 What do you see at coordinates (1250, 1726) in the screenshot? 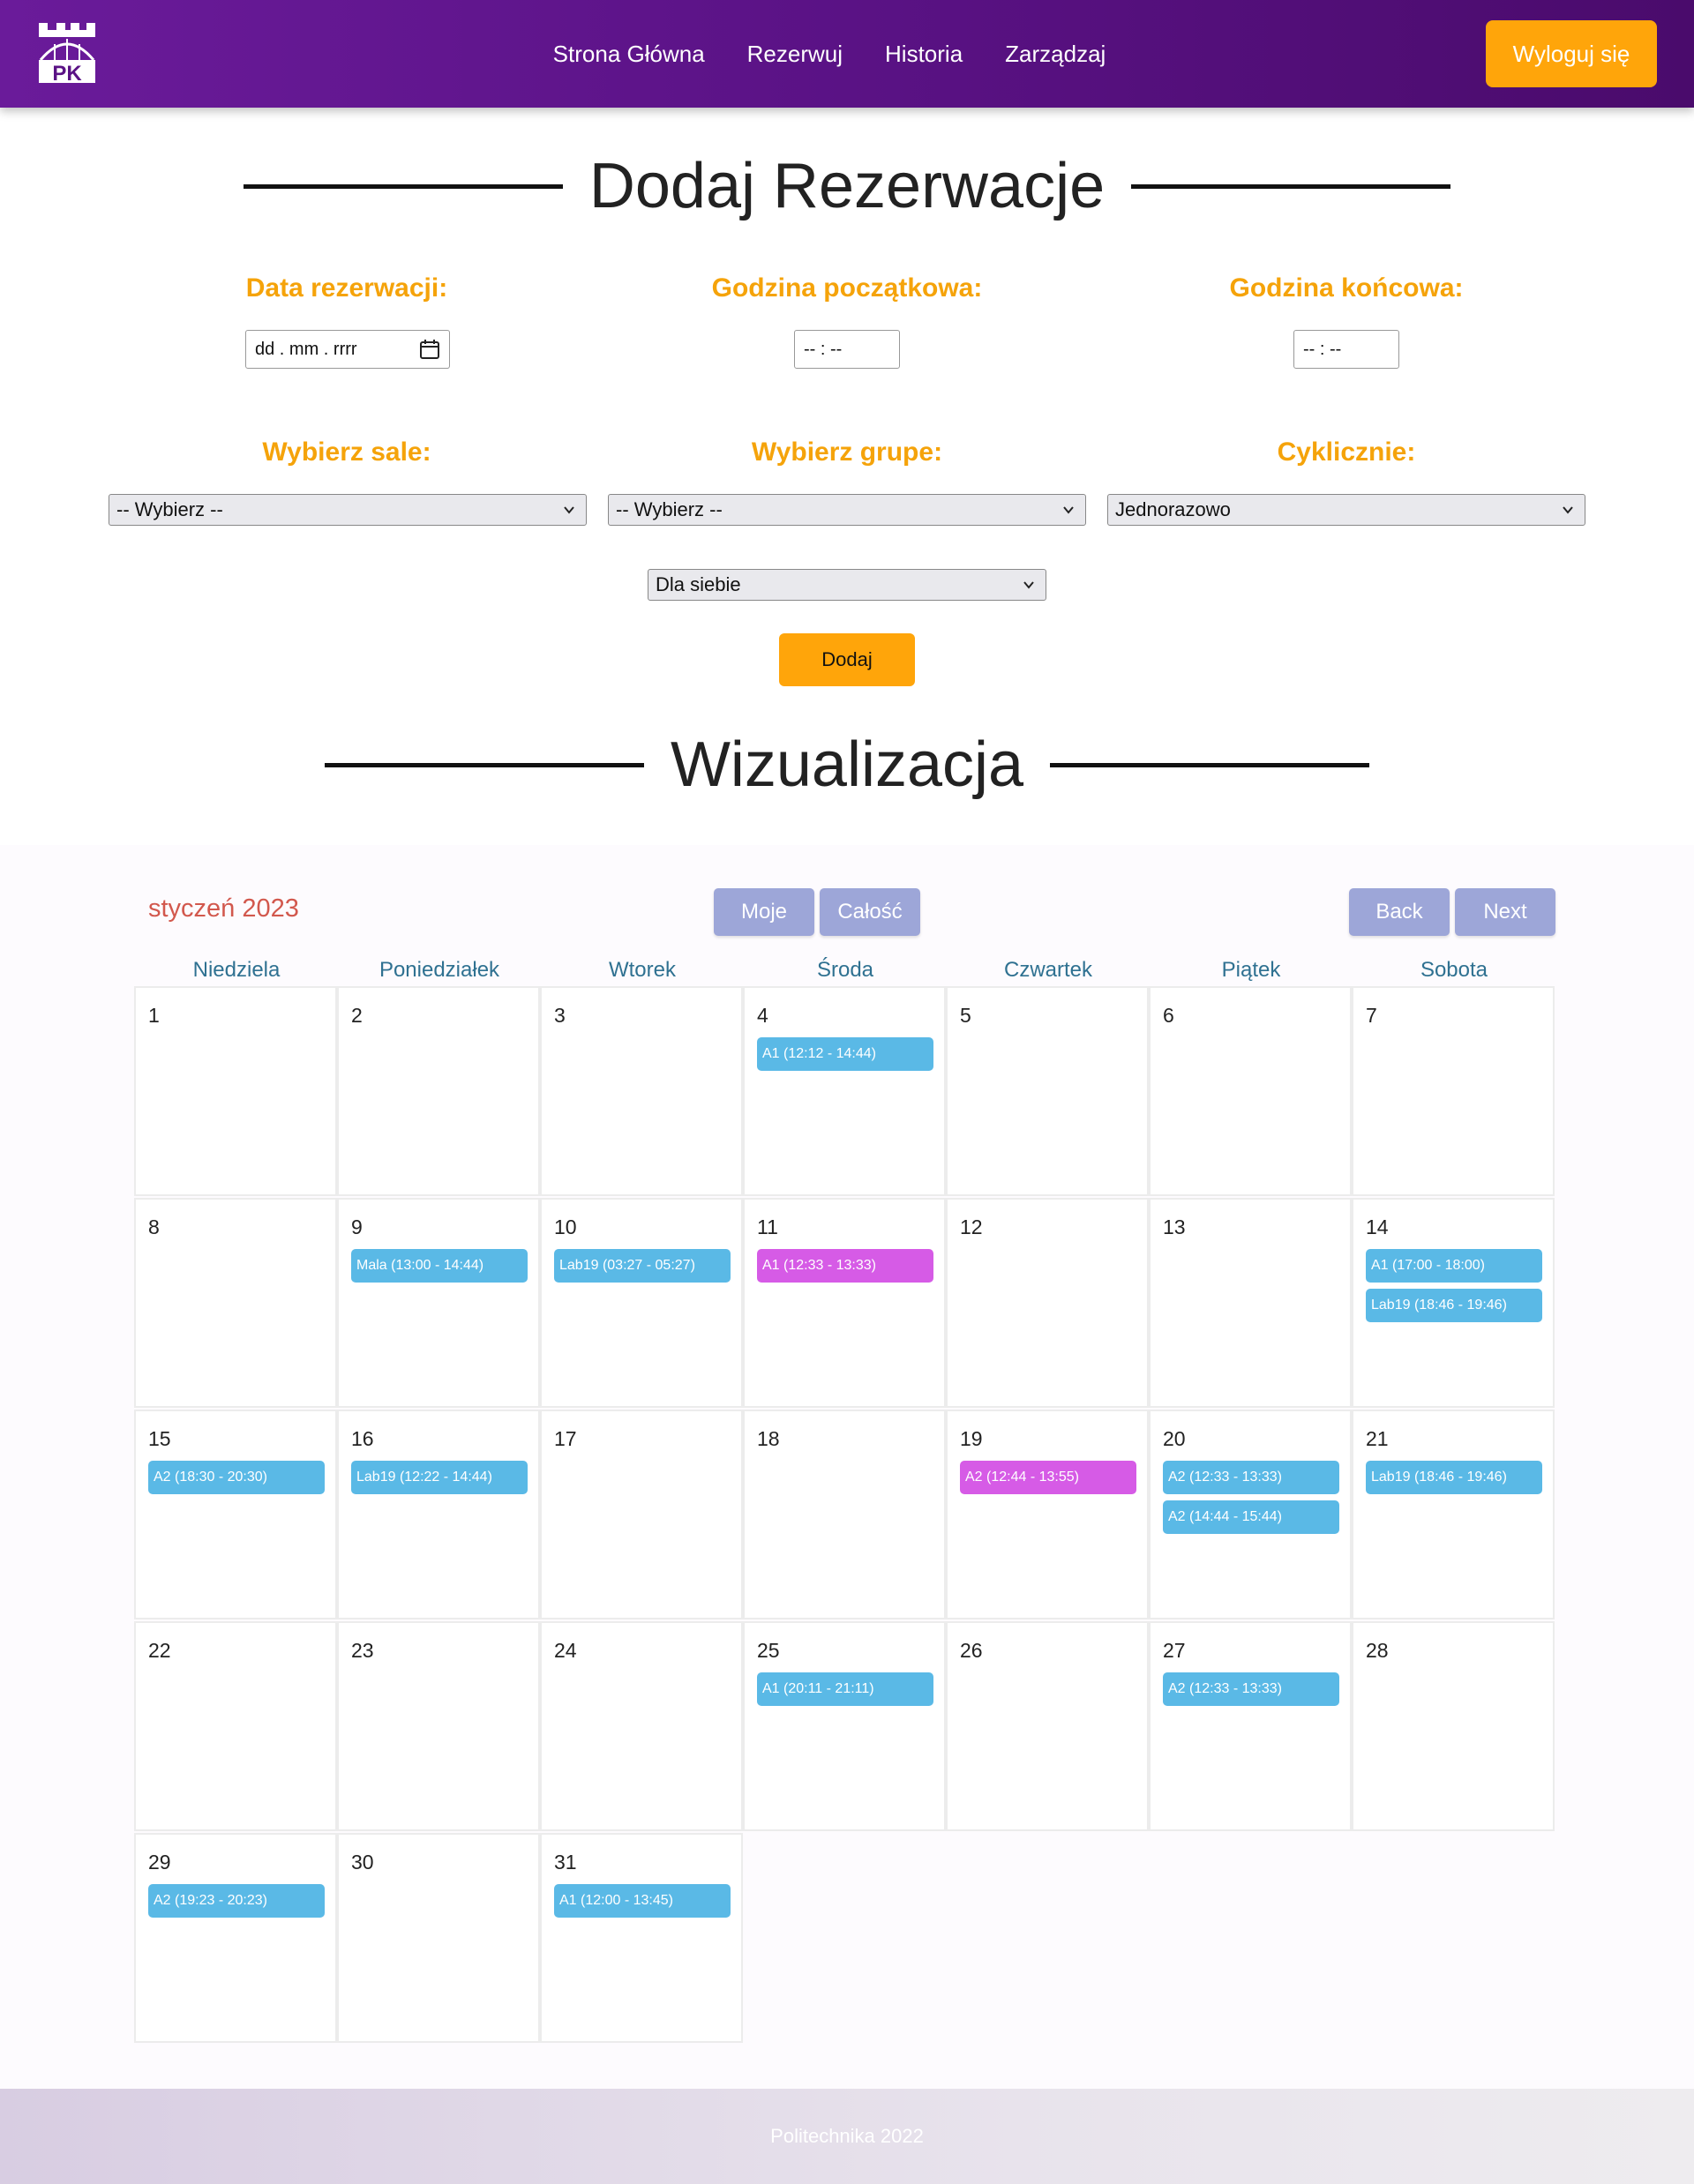
I see `calendar-day-cell: 27 A2 (12:33 - 13:33)` at bounding box center [1250, 1726].